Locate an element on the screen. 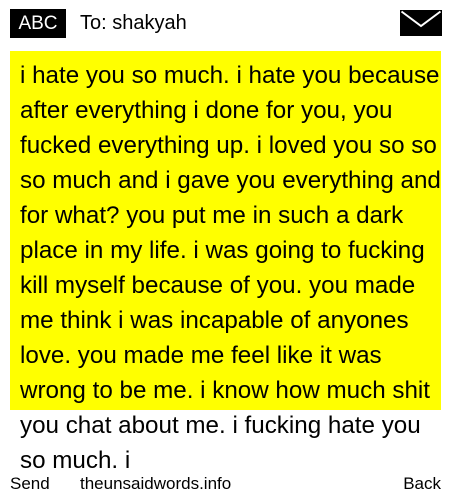  recipient-field: To: shakyah is located at coordinates (133, 23).